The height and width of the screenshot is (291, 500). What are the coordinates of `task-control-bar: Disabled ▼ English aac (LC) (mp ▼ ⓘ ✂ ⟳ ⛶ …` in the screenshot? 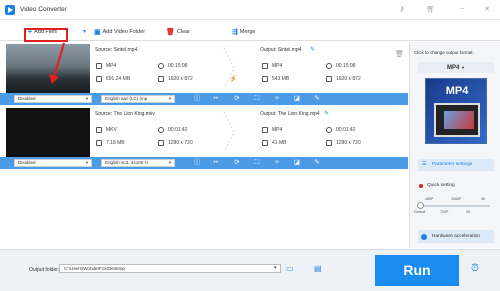 It's located at (204, 99).